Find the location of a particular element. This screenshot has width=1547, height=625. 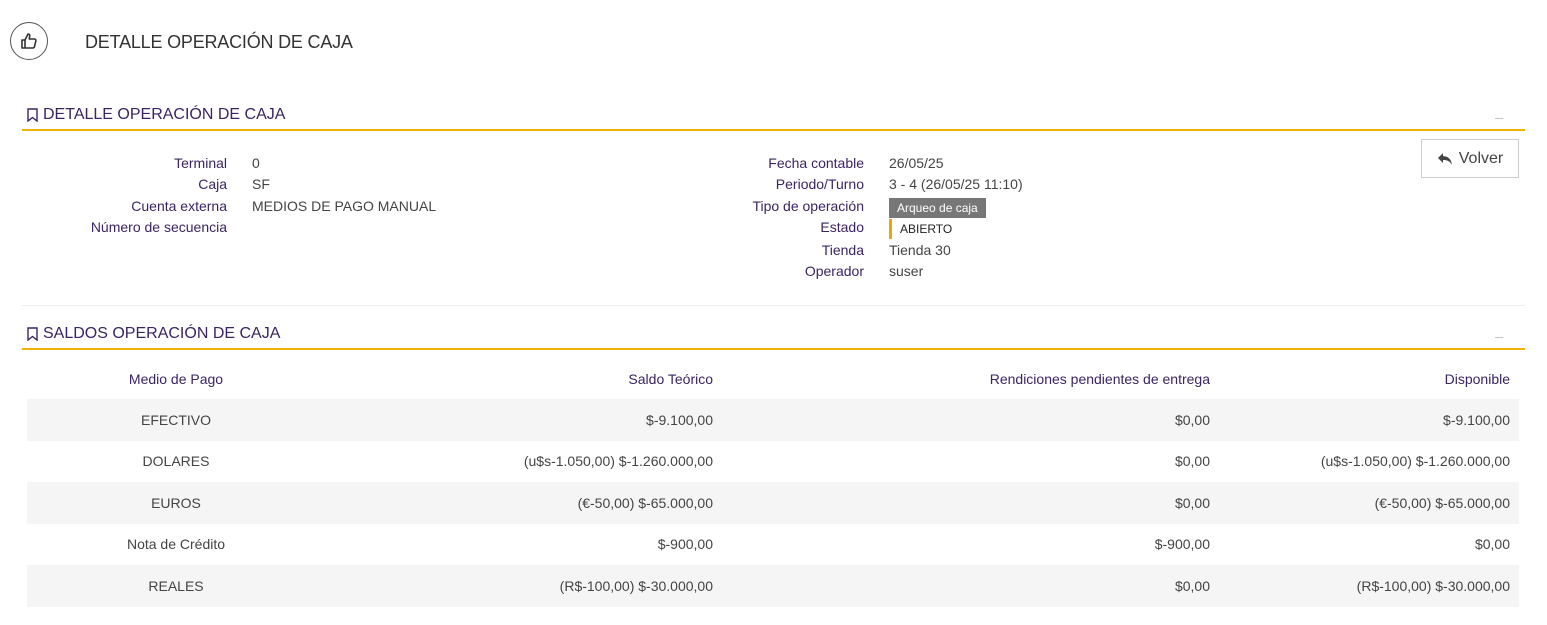

operador-label: Operador is located at coordinates (834, 271).